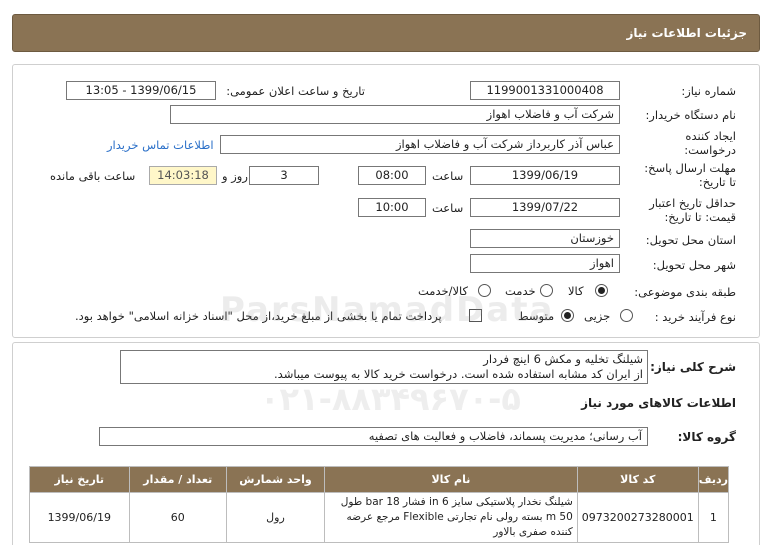 This screenshot has height=545, width=770. Describe the element at coordinates (626, 315) in the screenshot. I see `process-radio-minor` at that location.